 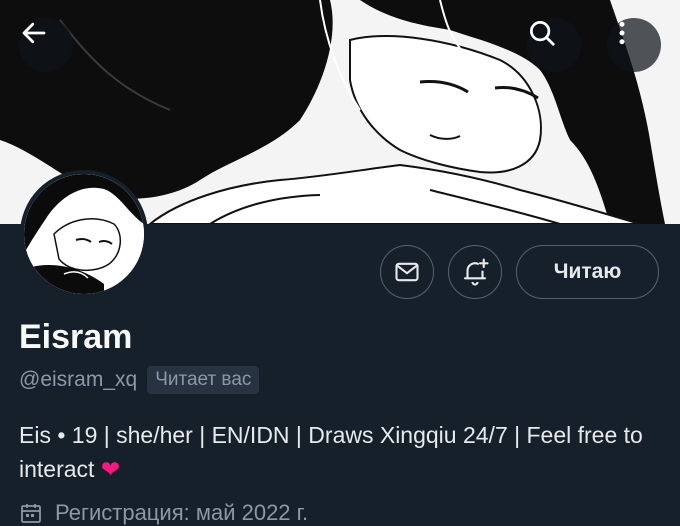 I want to click on join-date: Регистрация: май 2022 г., so click(x=182, y=512).